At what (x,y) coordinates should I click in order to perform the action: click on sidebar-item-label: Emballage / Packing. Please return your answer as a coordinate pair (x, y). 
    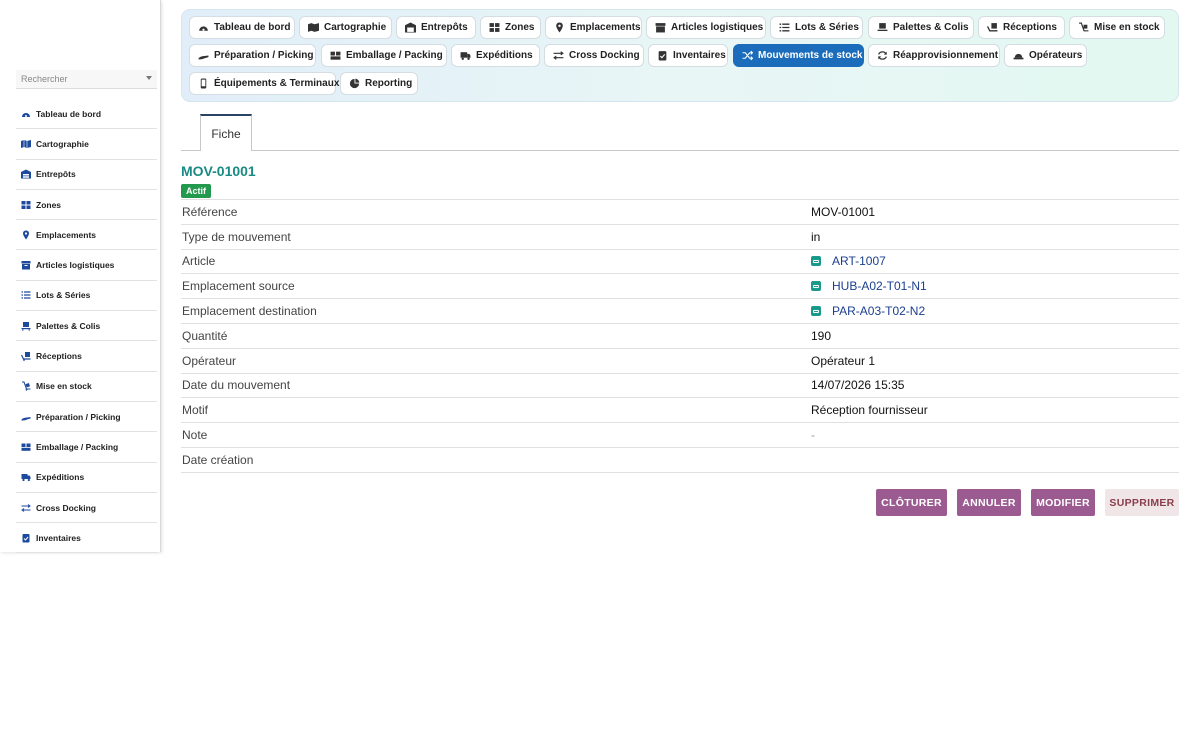
    Looking at the image, I should click on (77, 446).